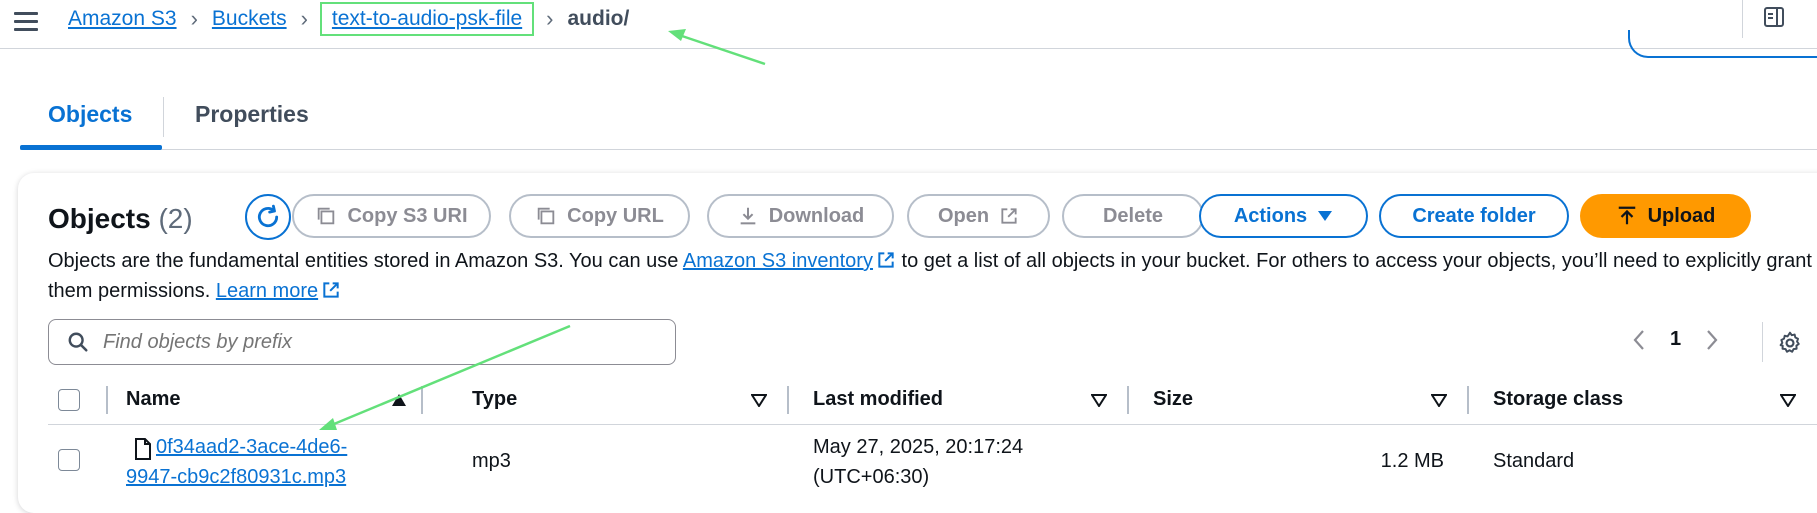 The width and height of the screenshot is (1817, 513). What do you see at coordinates (963, 215) in the screenshot?
I see `open-label: Open` at bounding box center [963, 215].